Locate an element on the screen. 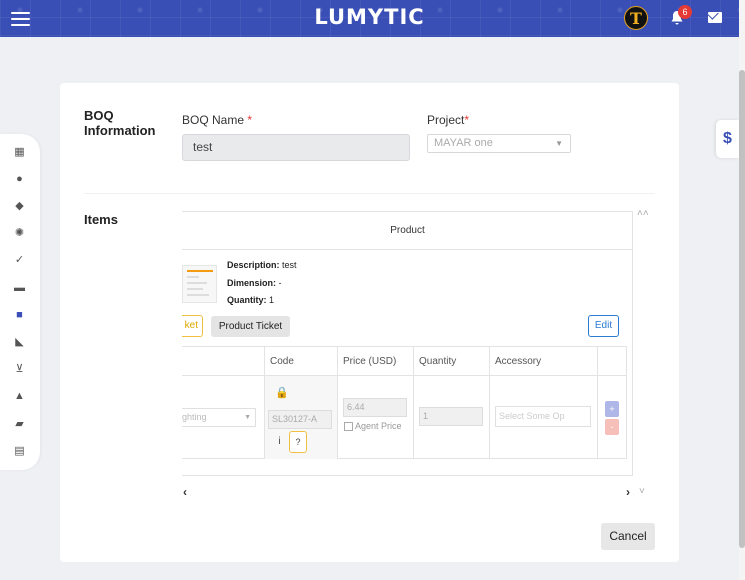  agent-price-label: Agent Price is located at coordinates (378, 426).